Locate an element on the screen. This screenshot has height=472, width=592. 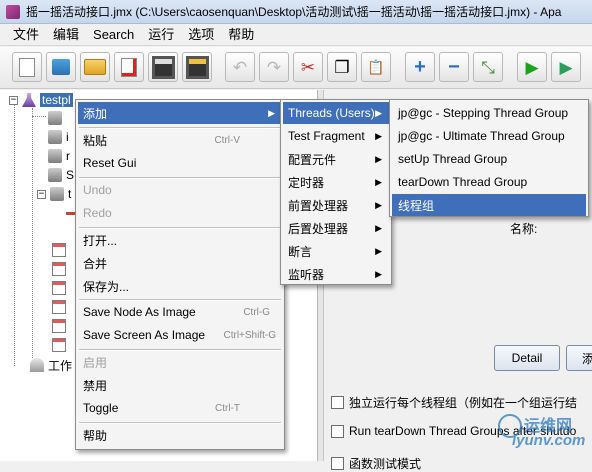
new-icon is located at coordinates (27, 67).